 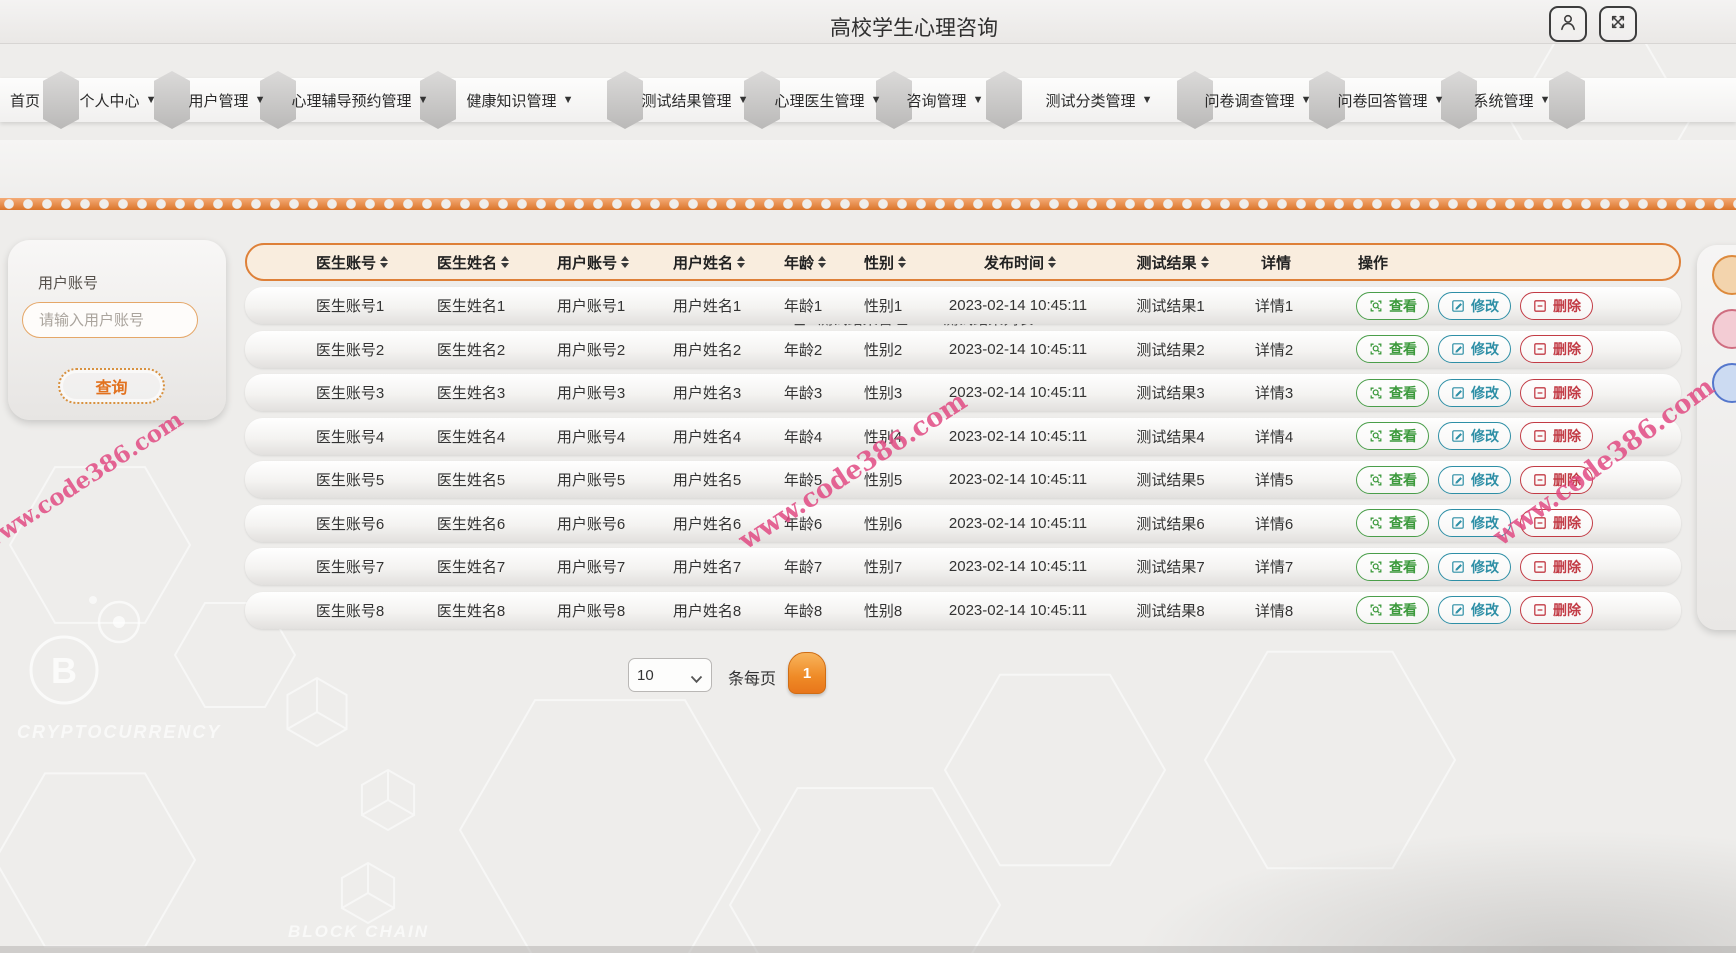 What do you see at coordinates (471, 306) in the screenshot?
I see `table-cell: 医生姓名1` at bounding box center [471, 306].